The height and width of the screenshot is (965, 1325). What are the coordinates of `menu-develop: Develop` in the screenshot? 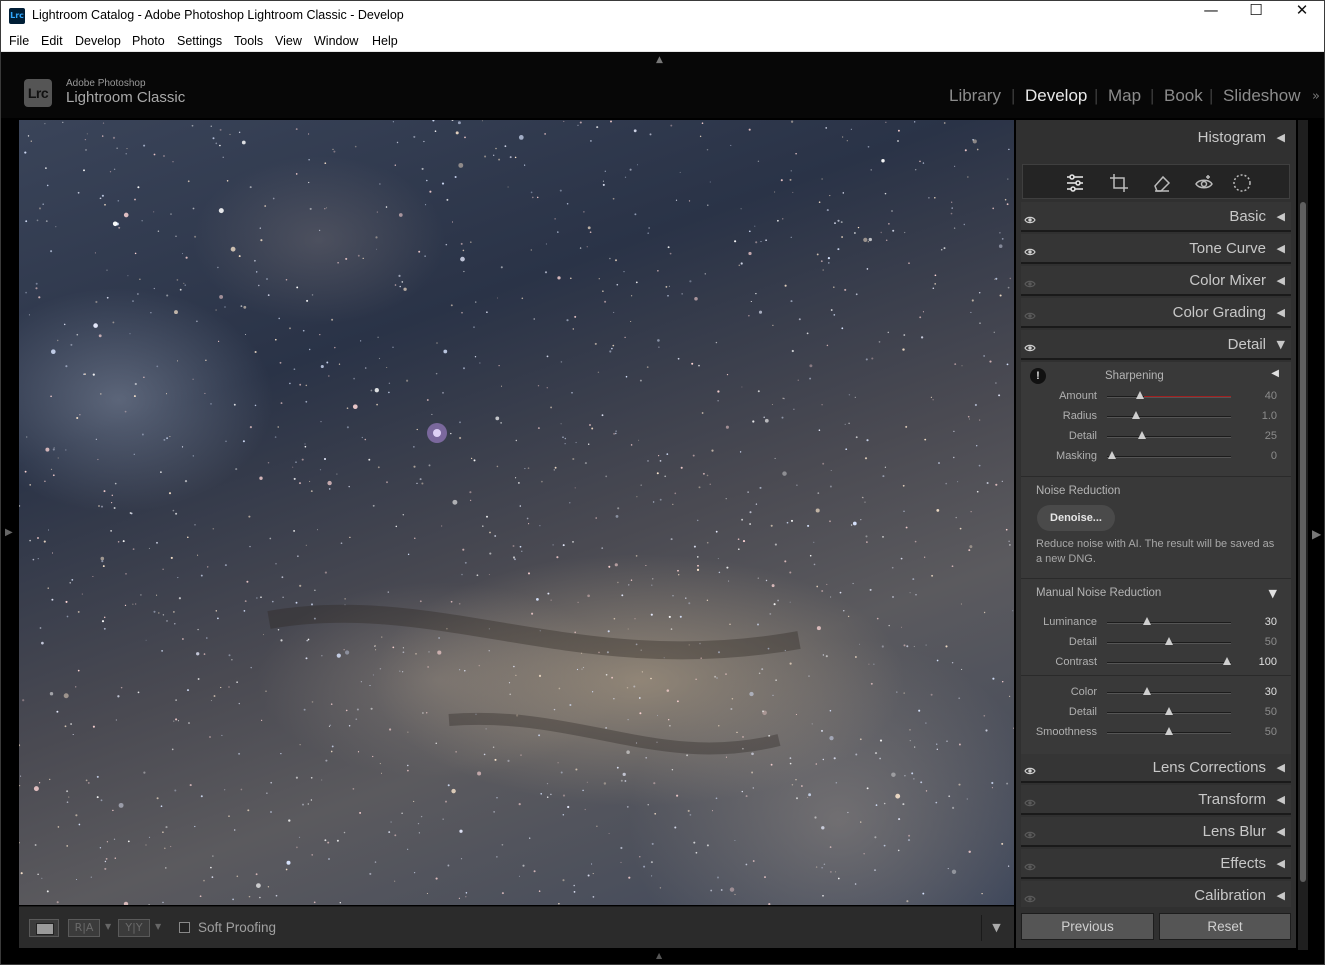 It's located at (98, 41).